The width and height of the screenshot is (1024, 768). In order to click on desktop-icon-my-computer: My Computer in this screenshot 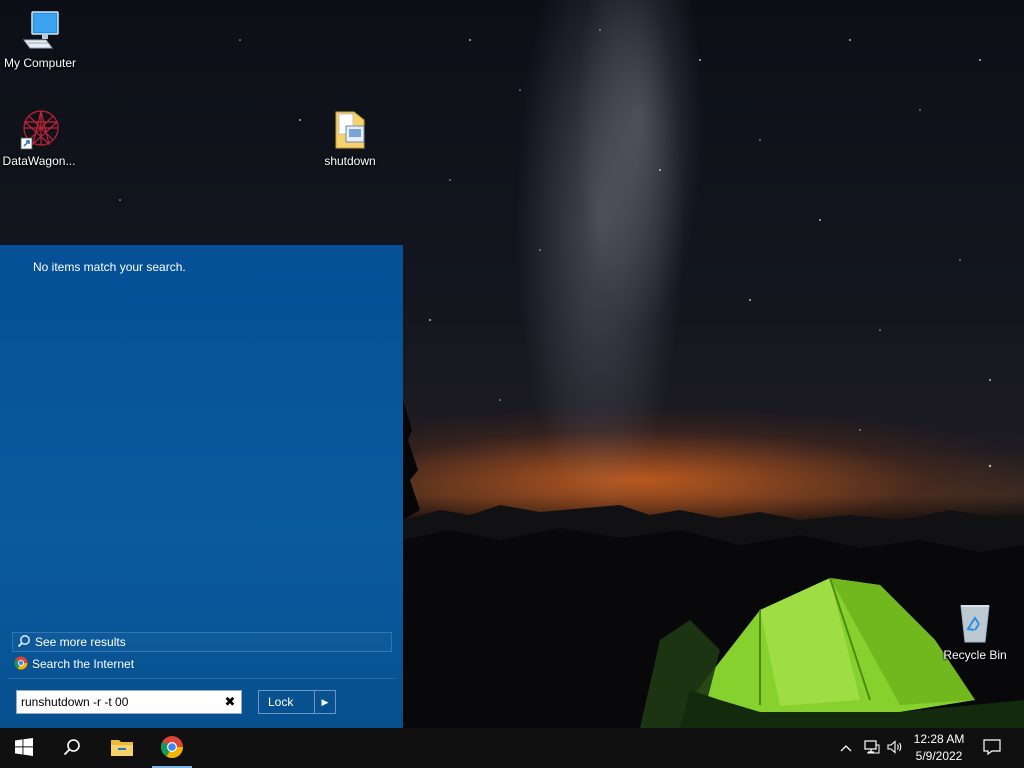, I will do `click(40, 40)`.